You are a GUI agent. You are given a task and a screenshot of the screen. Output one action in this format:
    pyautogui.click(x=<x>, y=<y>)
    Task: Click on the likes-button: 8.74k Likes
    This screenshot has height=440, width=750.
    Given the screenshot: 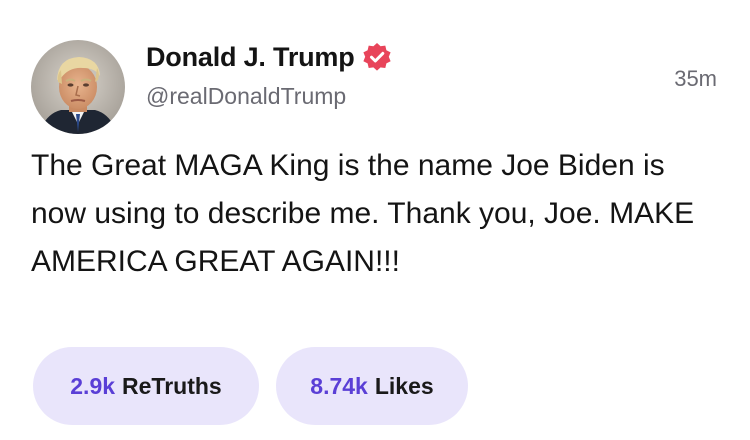 What is the action you would take?
    pyautogui.click(x=372, y=386)
    